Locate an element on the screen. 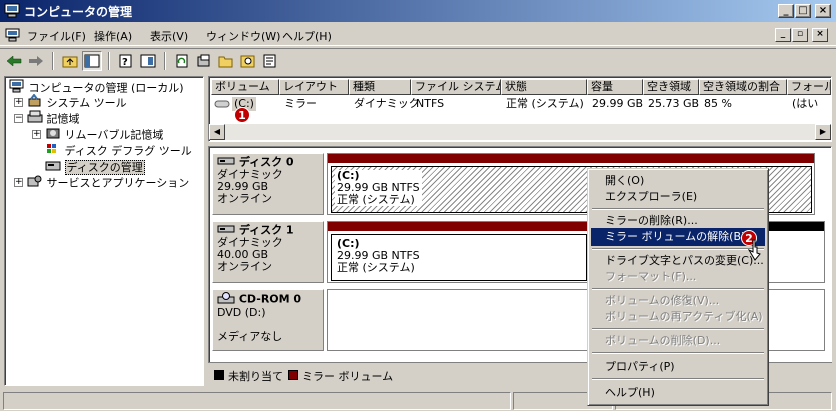  mouse-pointer-icon is located at coordinates (754, 251).